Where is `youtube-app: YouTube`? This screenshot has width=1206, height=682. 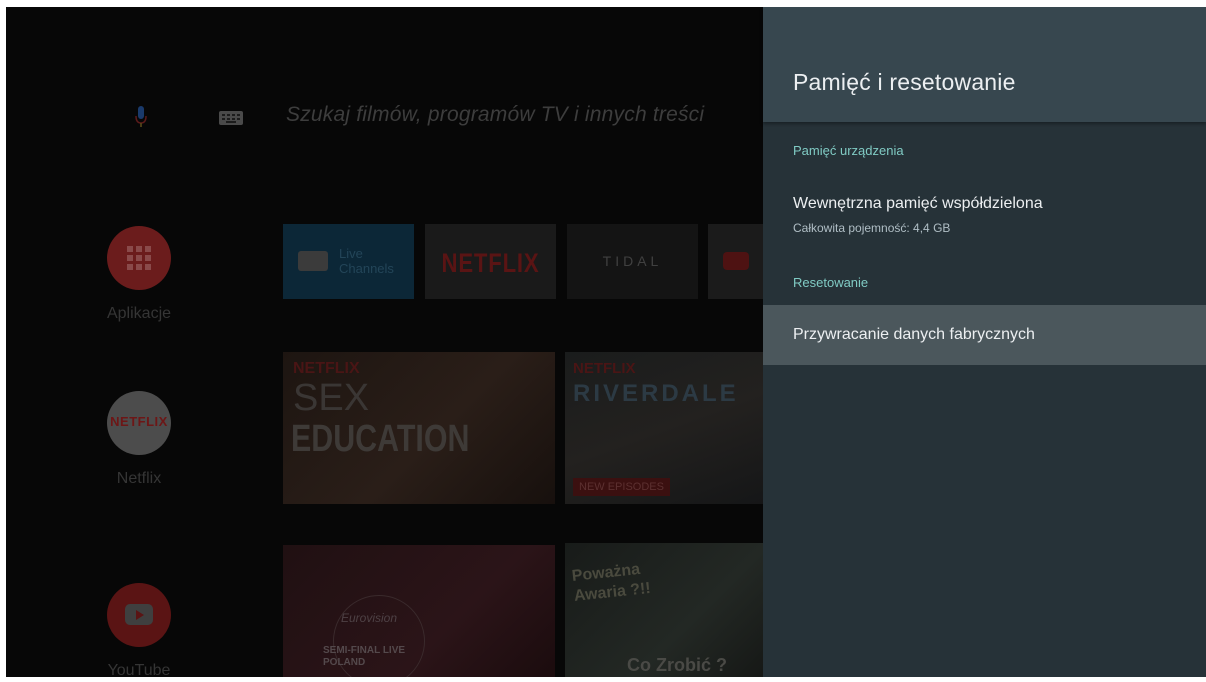
youtube-app: YouTube is located at coordinates (139, 630).